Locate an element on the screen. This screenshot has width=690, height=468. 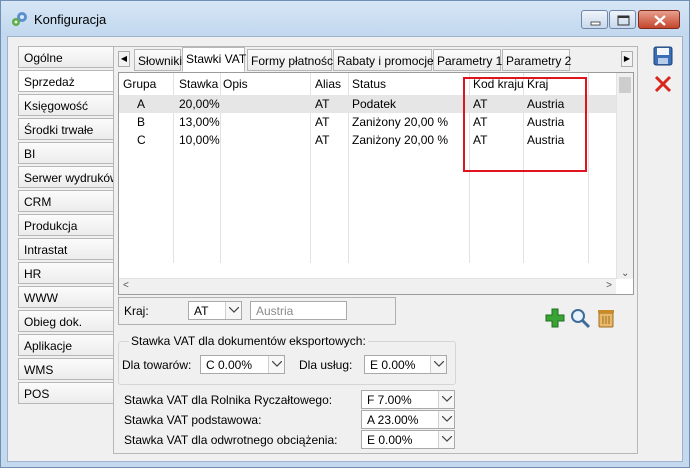
goods-label: Dla towarów: is located at coordinates (157, 365).